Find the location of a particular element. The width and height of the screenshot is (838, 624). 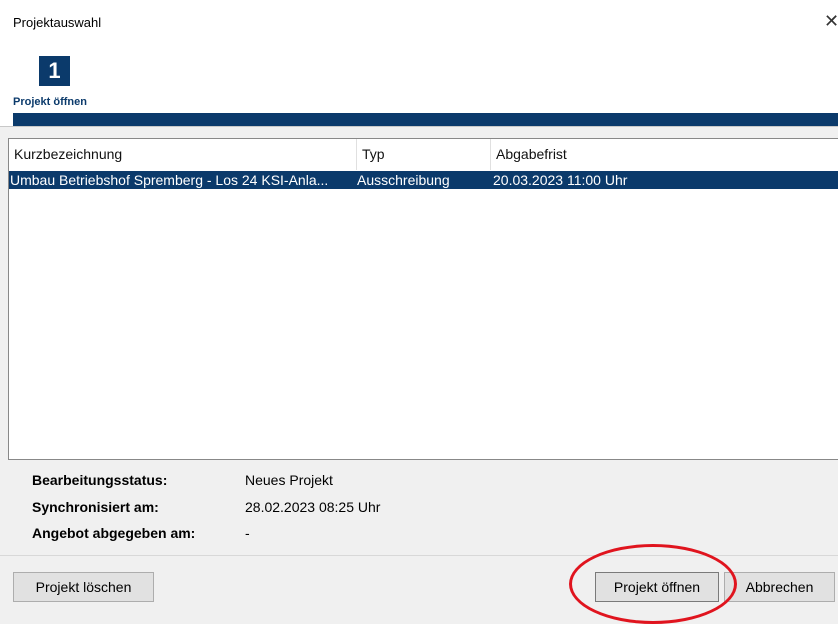

header-divider is located at coordinates (419, 126).